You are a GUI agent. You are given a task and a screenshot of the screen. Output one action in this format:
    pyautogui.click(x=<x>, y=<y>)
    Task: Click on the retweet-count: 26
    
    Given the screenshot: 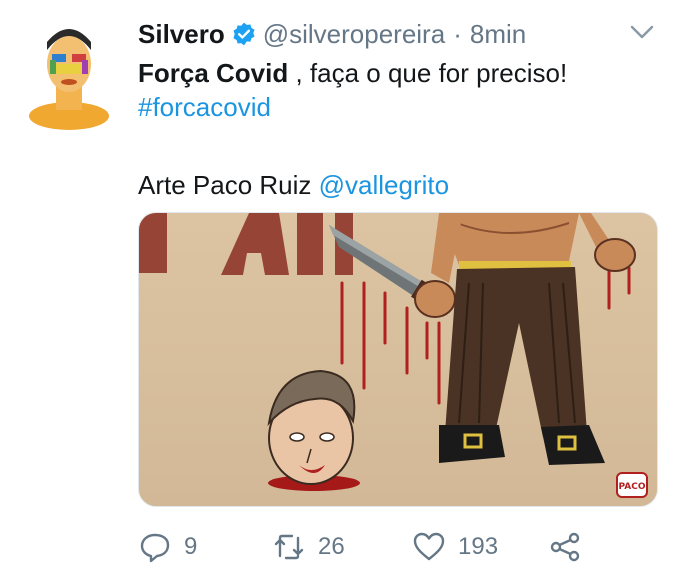 What is the action you would take?
    pyautogui.click(x=331, y=546)
    